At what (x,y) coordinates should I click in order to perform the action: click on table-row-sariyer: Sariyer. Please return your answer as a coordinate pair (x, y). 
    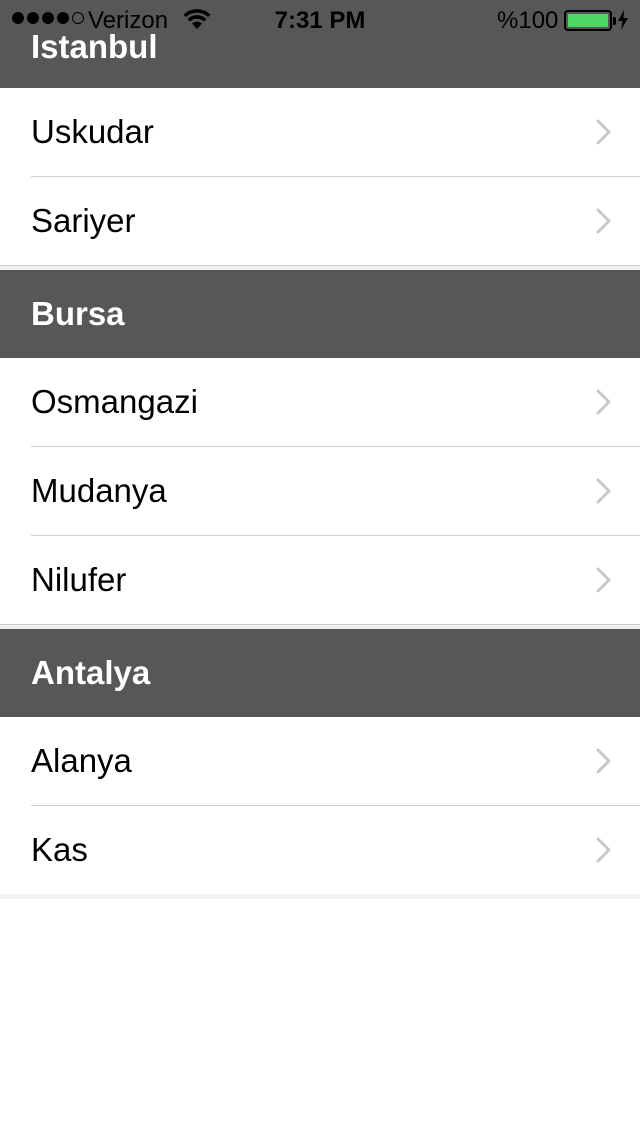
    Looking at the image, I should click on (320, 221).